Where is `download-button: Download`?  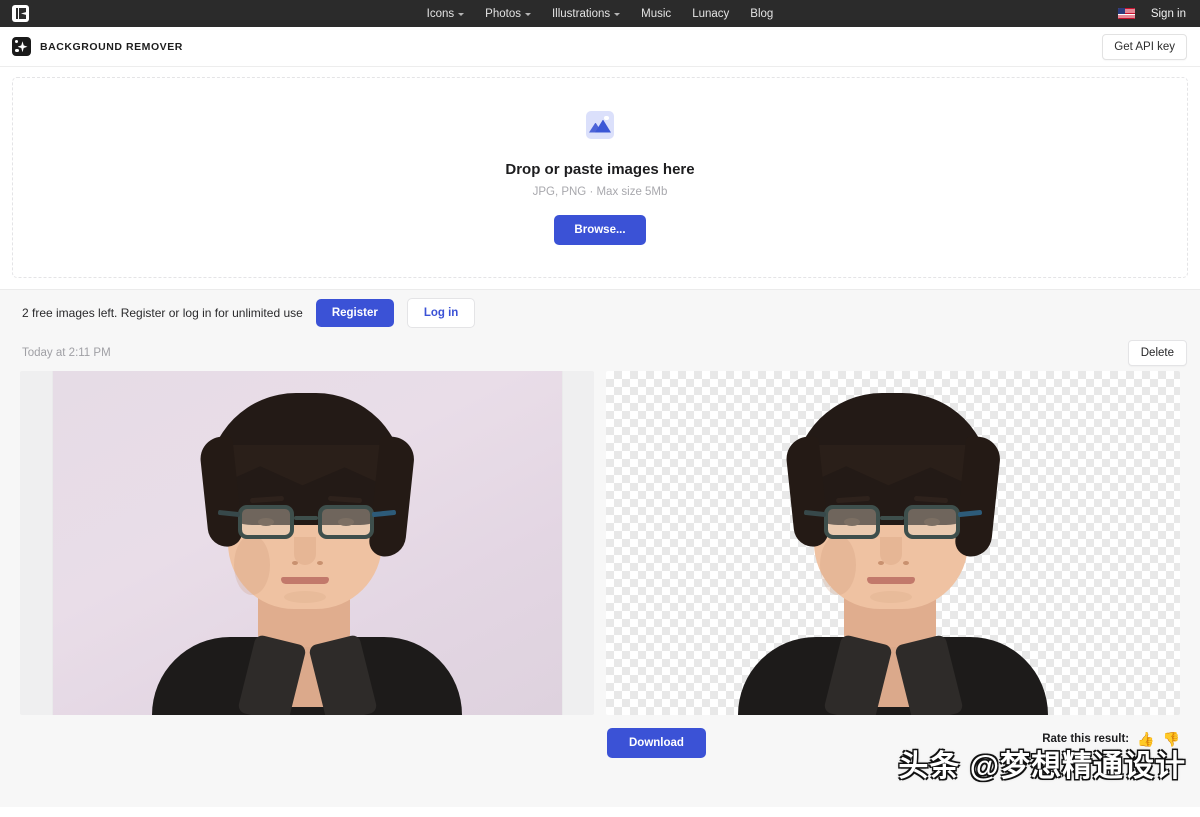 download-button: Download is located at coordinates (656, 743).